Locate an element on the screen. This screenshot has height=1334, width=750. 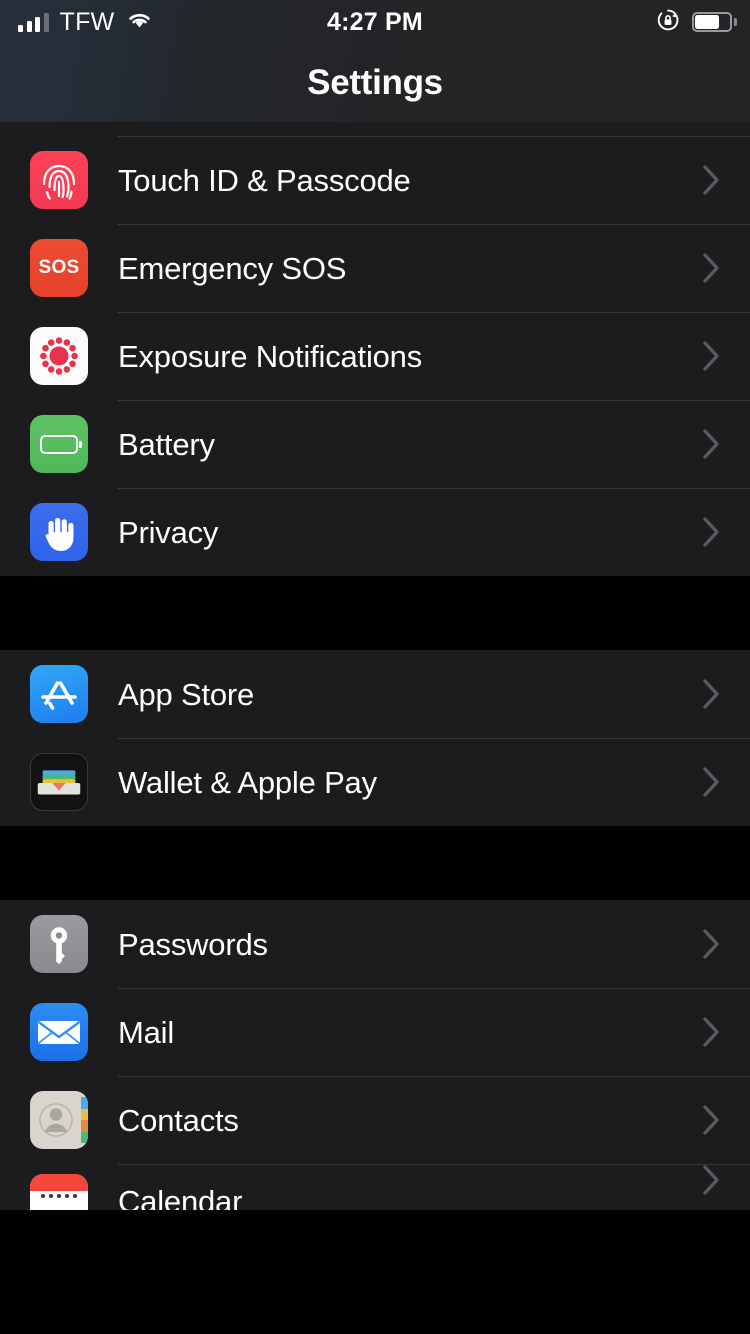
settings-row-label: Emergency SOS is located at coordinates (232, 268).